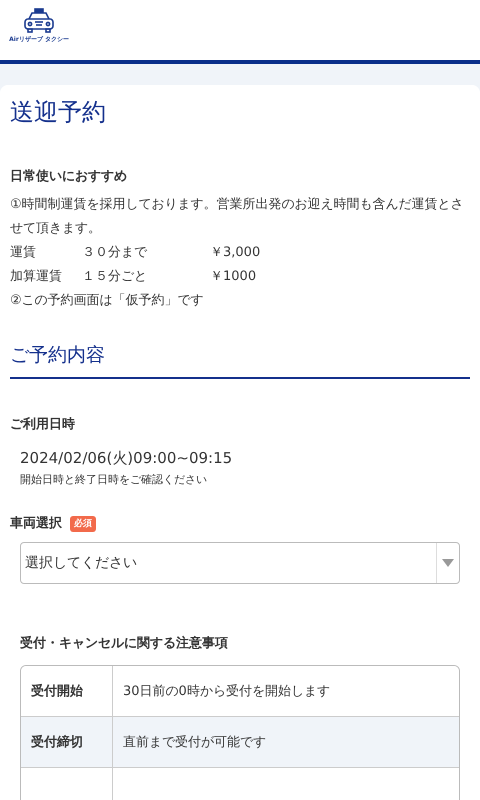 This screenshot has width=480, height=800. I want to click on fare-unit: １５分ごと, so click(115, 277).